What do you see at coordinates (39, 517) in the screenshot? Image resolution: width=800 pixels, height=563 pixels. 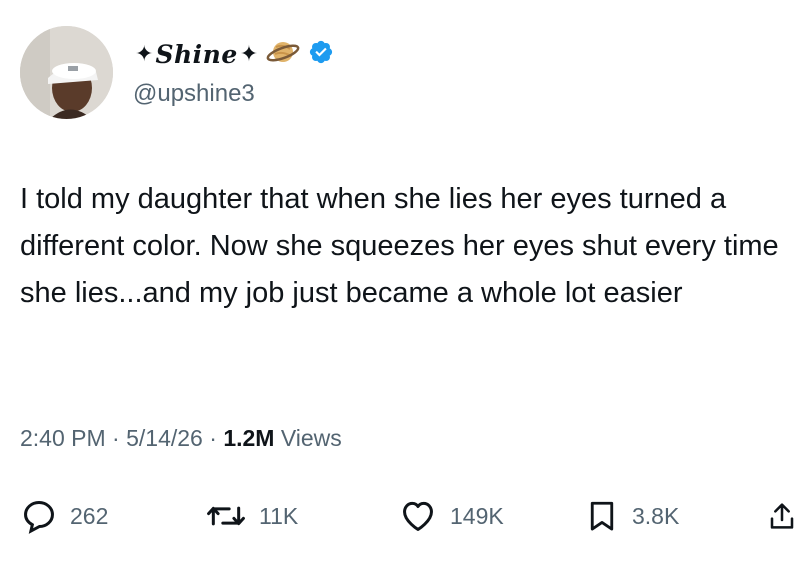 I see `speech-bubble-icon` at bounding box center [39, 517].